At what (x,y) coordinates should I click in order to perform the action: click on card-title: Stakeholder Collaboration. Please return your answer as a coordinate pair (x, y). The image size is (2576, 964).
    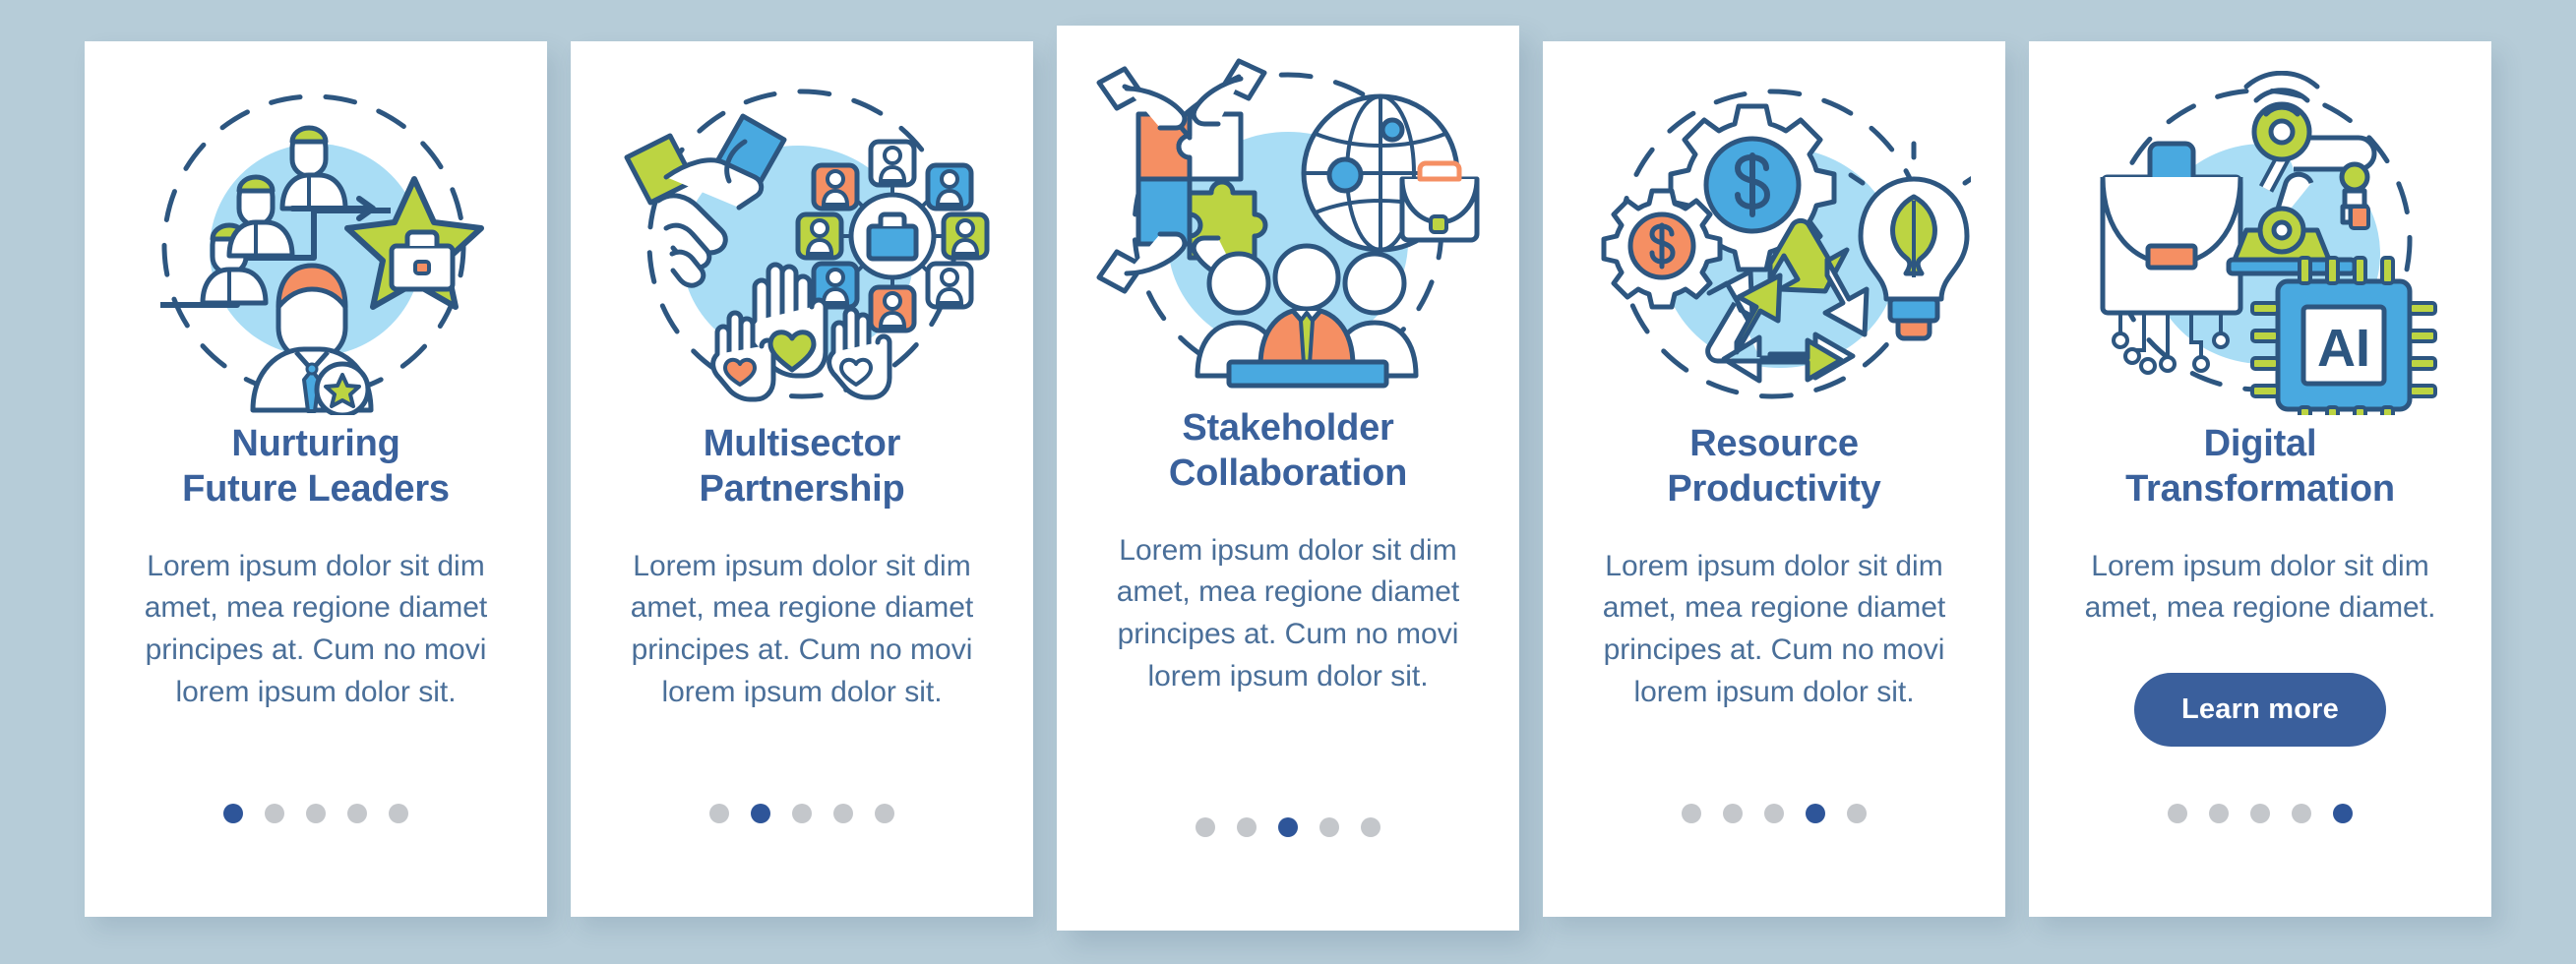
    Looking at the image, I should click on (1288, 451).